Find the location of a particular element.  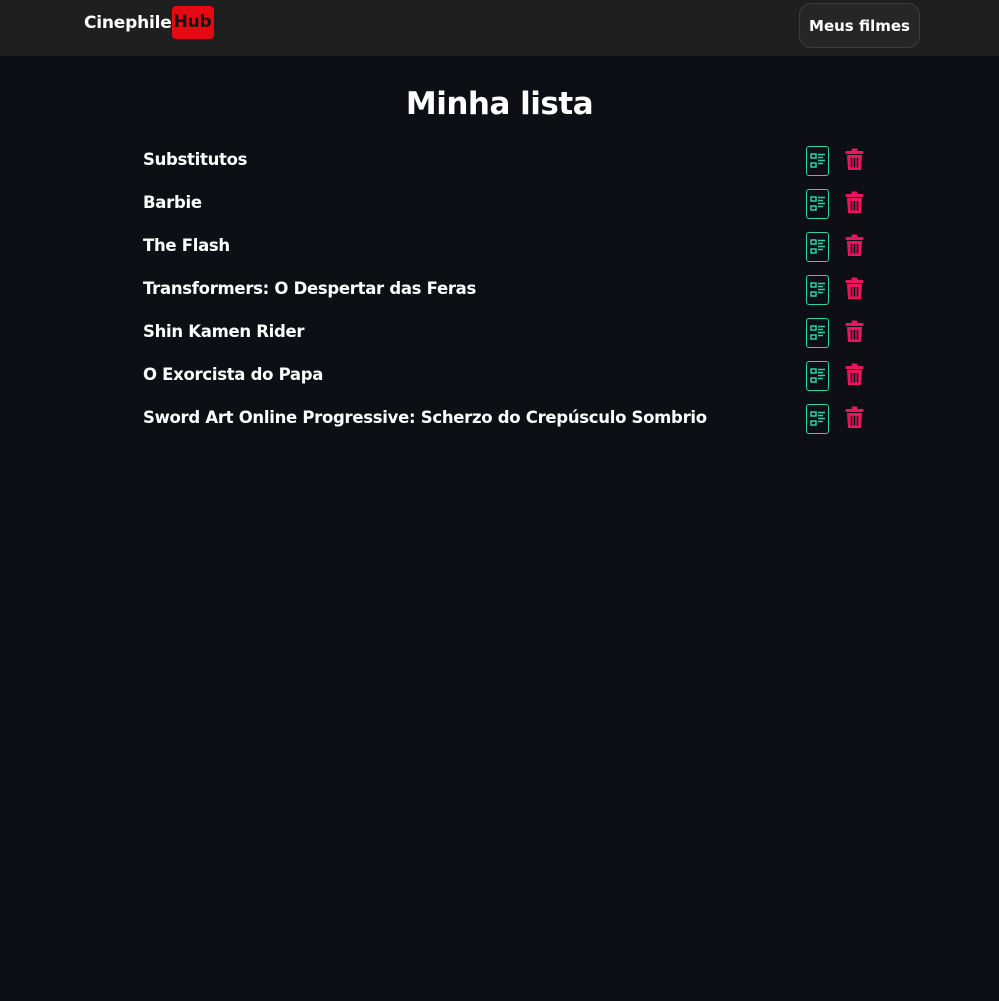

movie-title: Substitutos is located at coordinates (195, 159).